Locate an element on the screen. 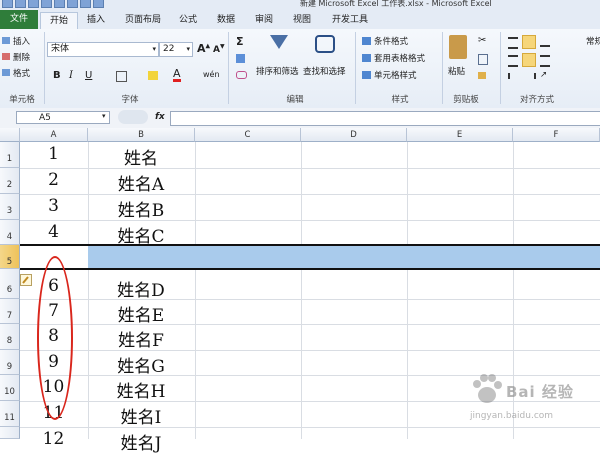 The image size is (600, 454). tab-page-layout: 页面布局 is located at coordinates (143, 20).